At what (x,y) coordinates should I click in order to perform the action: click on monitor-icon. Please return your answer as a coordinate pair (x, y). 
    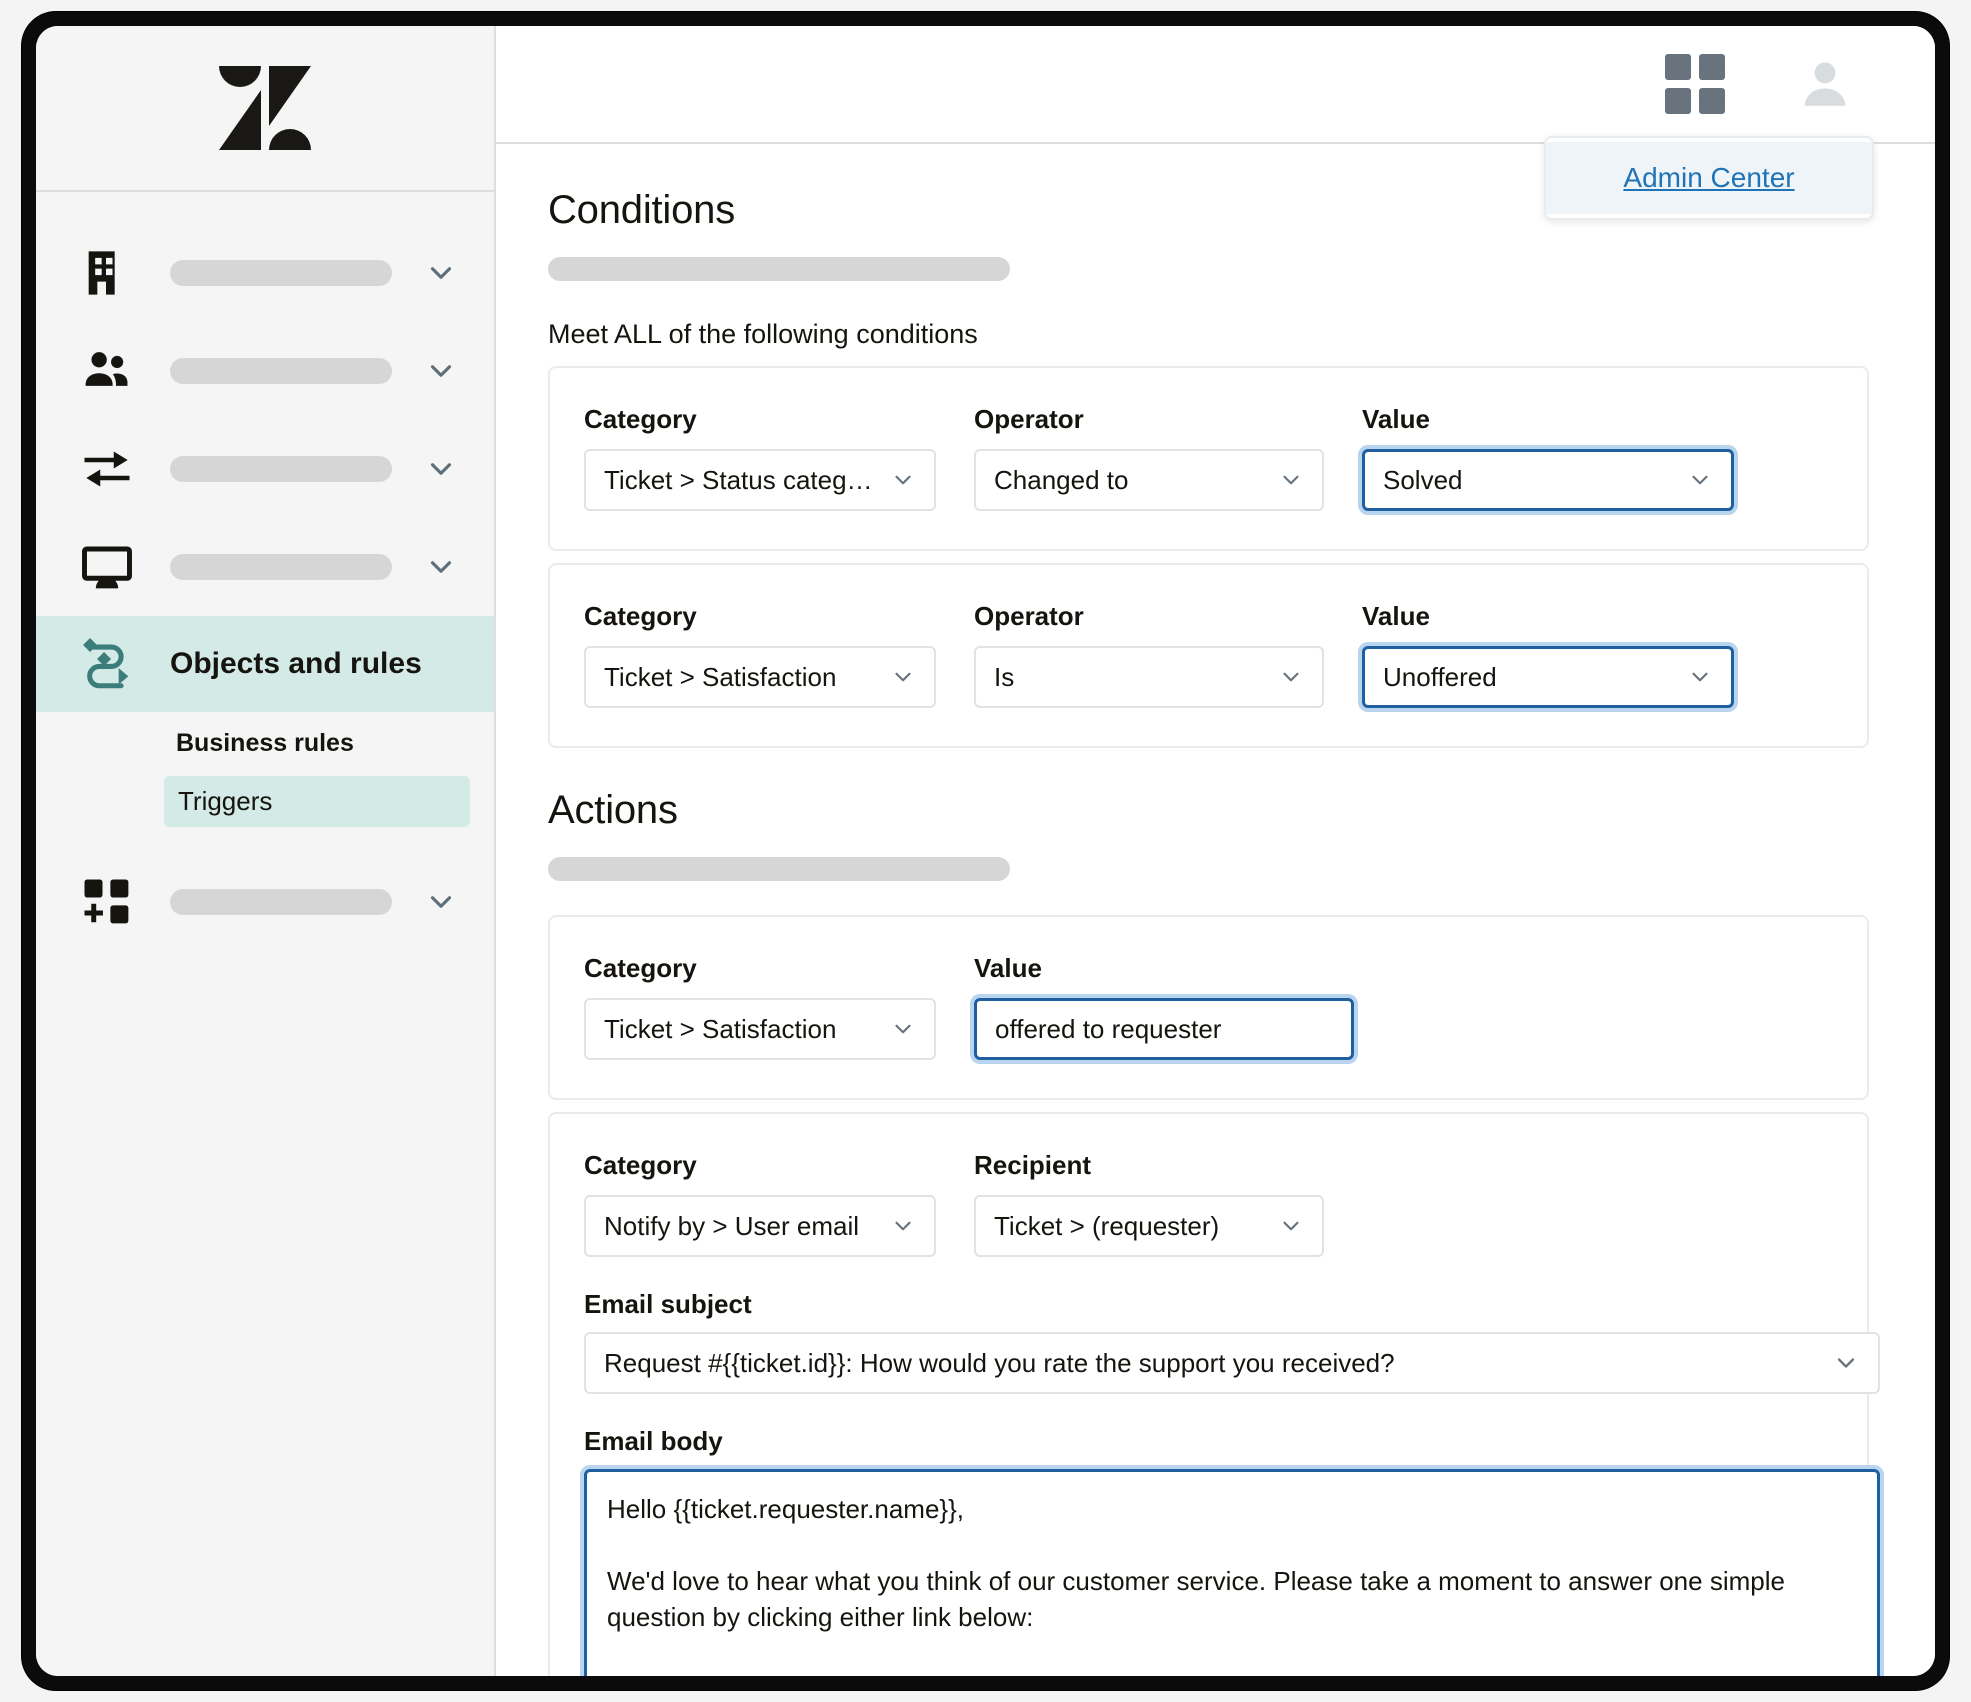
    Looking at the image, I should click on (111, 567).